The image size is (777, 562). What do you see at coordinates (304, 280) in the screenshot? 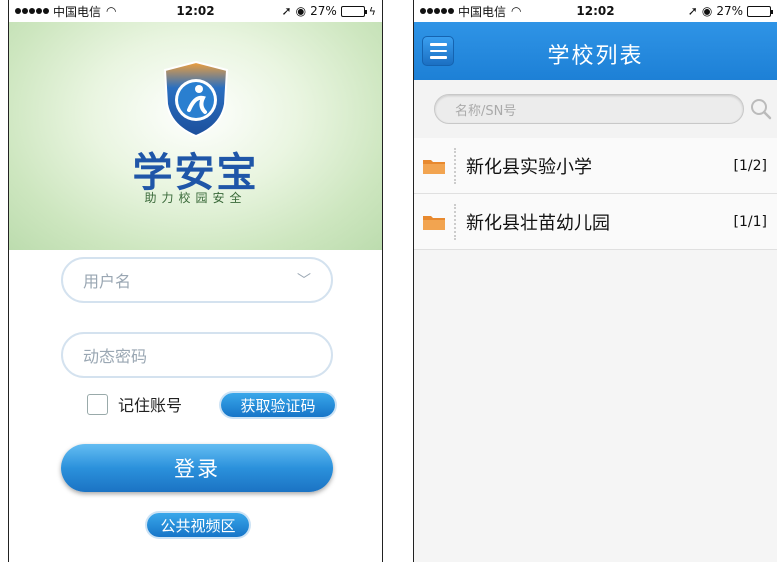
I see `chevron-down-icon: ﹀` at bounding box center [304, 280].